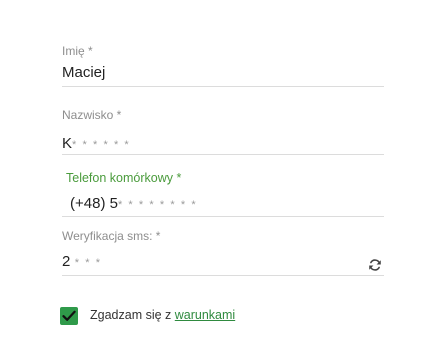  Describe the element at coordinates (124, 178) in the screenshot. I see `phone-label: Telefon komórkowy *` at that location.